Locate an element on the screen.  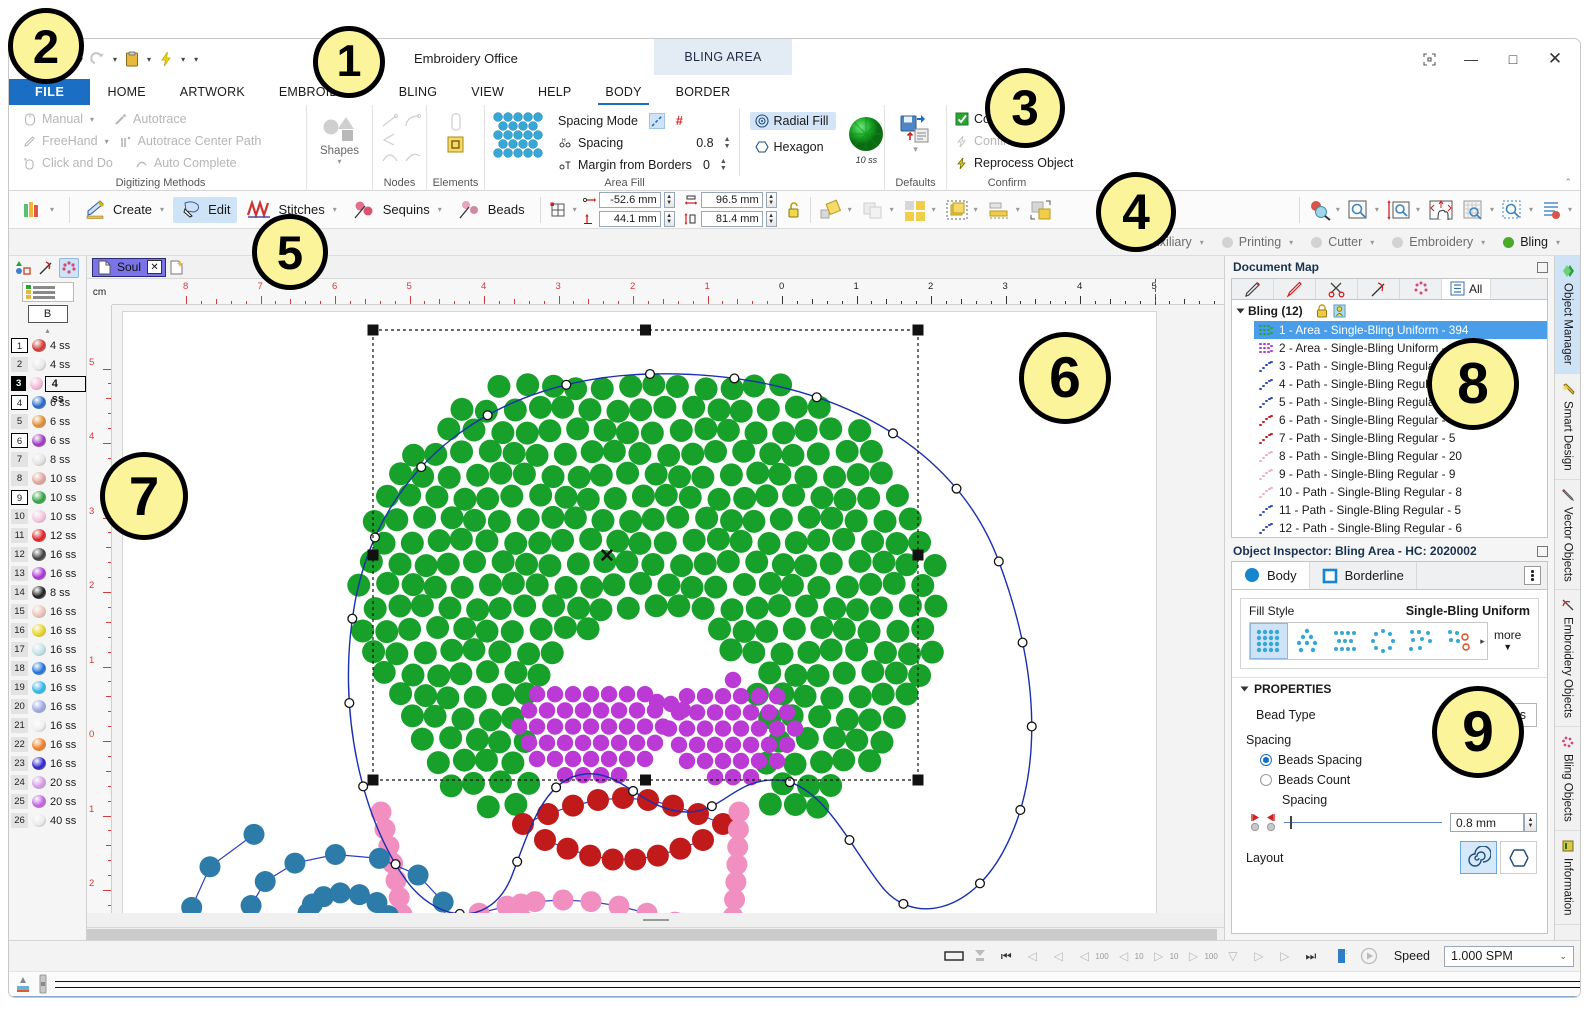
ruler-unit-box: cm is located at coordinates (99, 292).